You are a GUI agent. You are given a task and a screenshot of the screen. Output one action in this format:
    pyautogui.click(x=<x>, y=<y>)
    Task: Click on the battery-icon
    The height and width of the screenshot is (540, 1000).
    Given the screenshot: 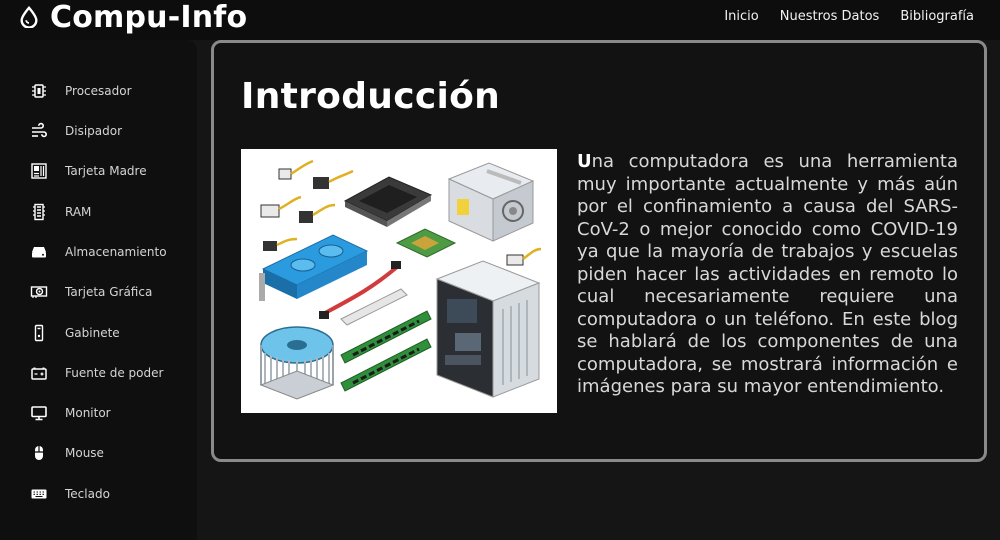 What is the action you would take?
    pyautogui.click(x=39, y=373)
    